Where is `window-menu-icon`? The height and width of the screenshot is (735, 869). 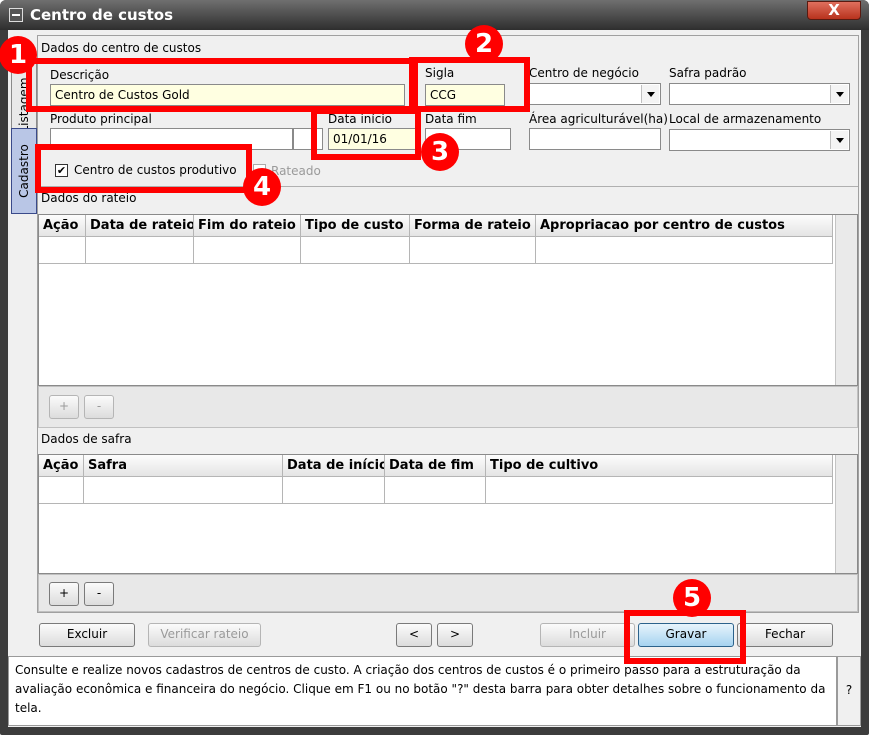 window-menu-icon is located at coordinates (16, 15).